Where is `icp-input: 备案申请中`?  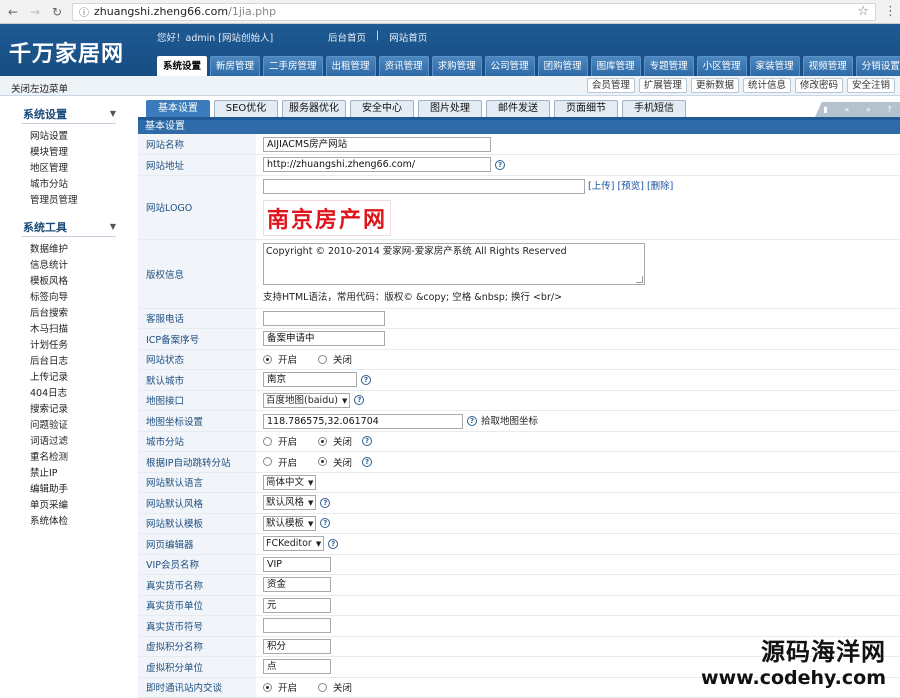 icp-input: 备案申请中 is located at coordinates (324, 338).